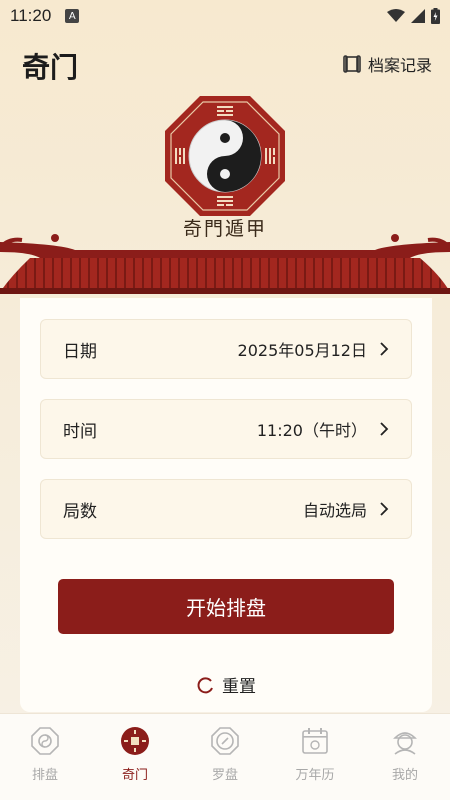 The height and width of the screenshot is (800, 450). I want to click on status-time: 11:20, so click(31, 15).